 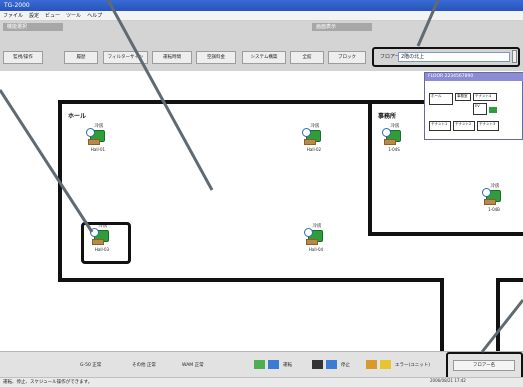 What do you see at coordinates (273, 364) in the screenshot?
I see `legend-icon-blue` at bounding box center [273, 364].